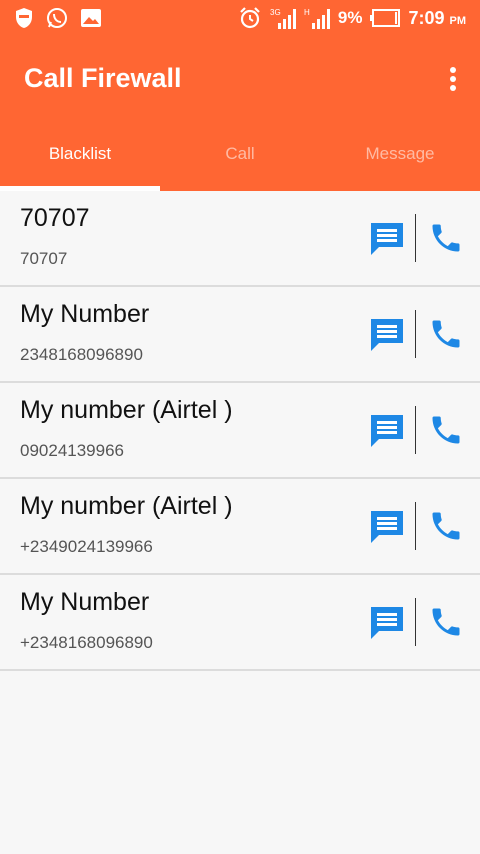 This screenshot has width=480, height=854. What do you see at coordinates (84, 332) in the screenshot?
I see `list-item-text: My Number 2348168096890` at bounding box center [84, 332].